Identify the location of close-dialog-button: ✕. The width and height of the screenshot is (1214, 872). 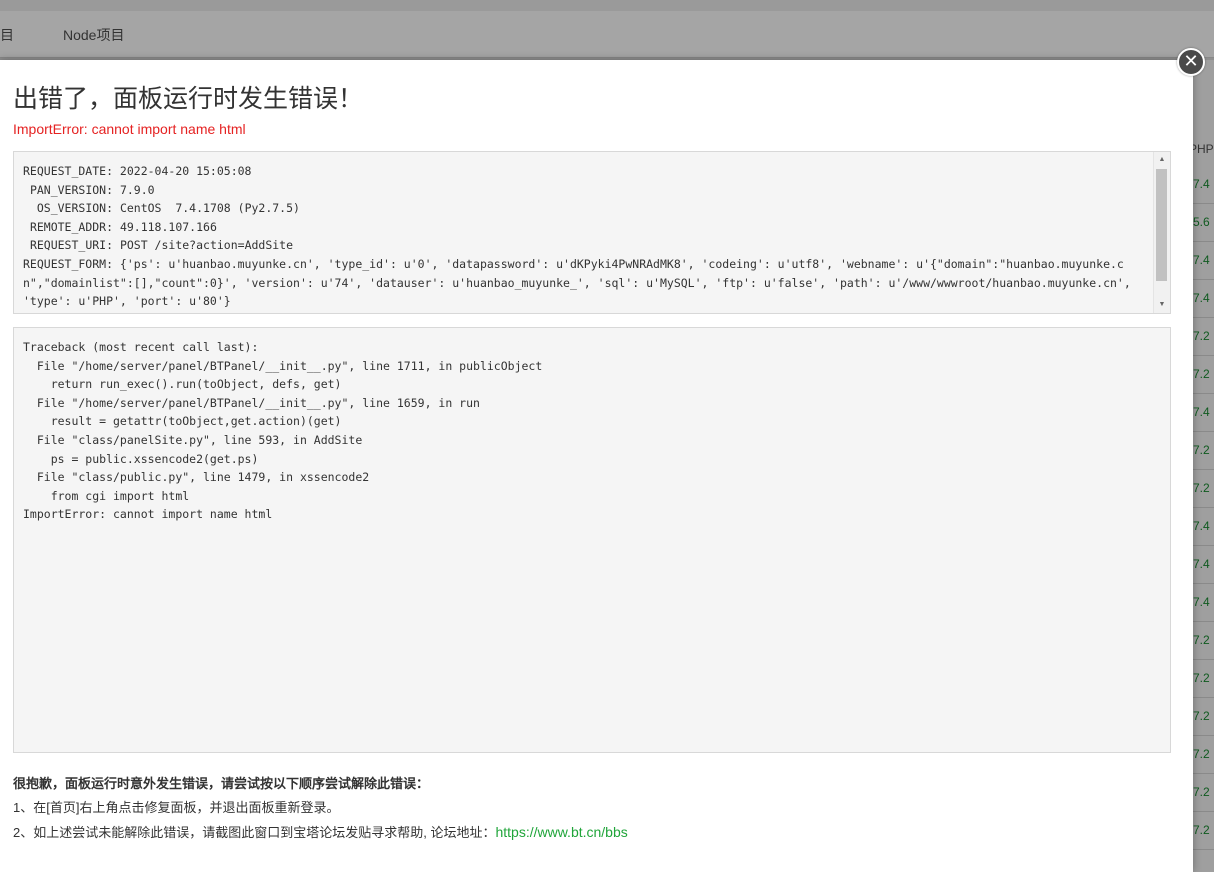
(1191, 62).